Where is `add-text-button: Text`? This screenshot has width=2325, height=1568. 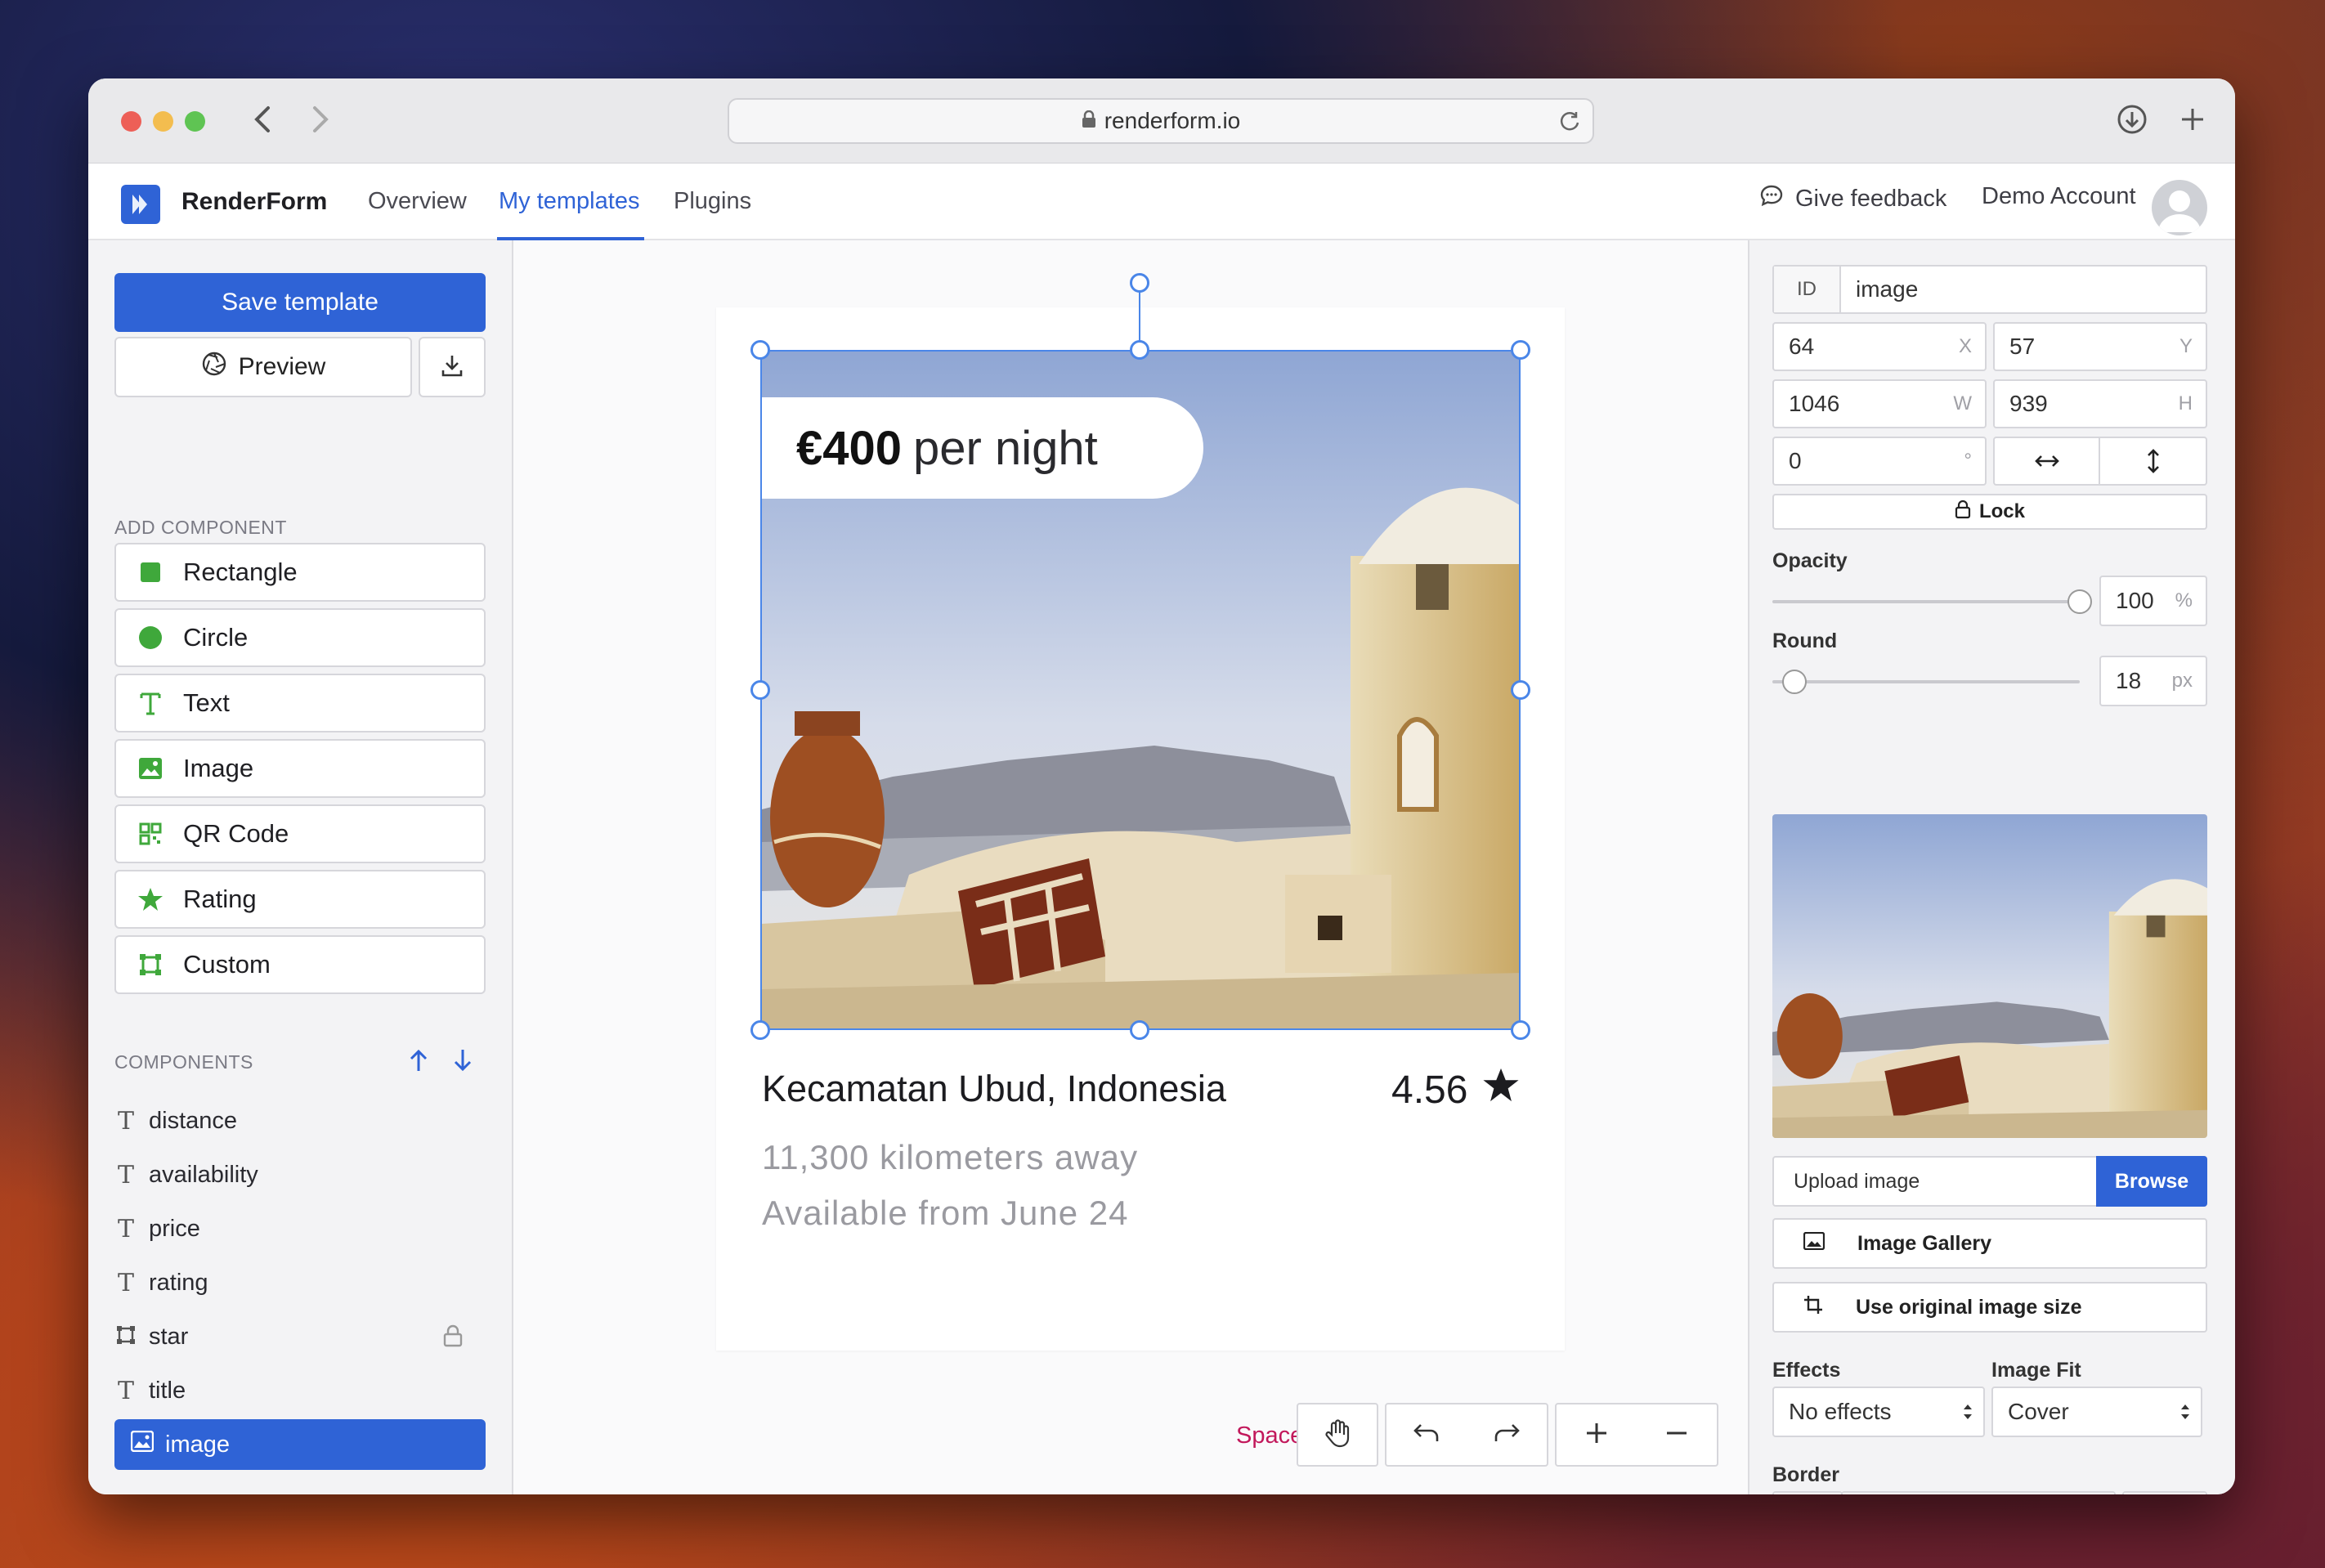
add-text-button: Text is located at coordinates (300, 703).